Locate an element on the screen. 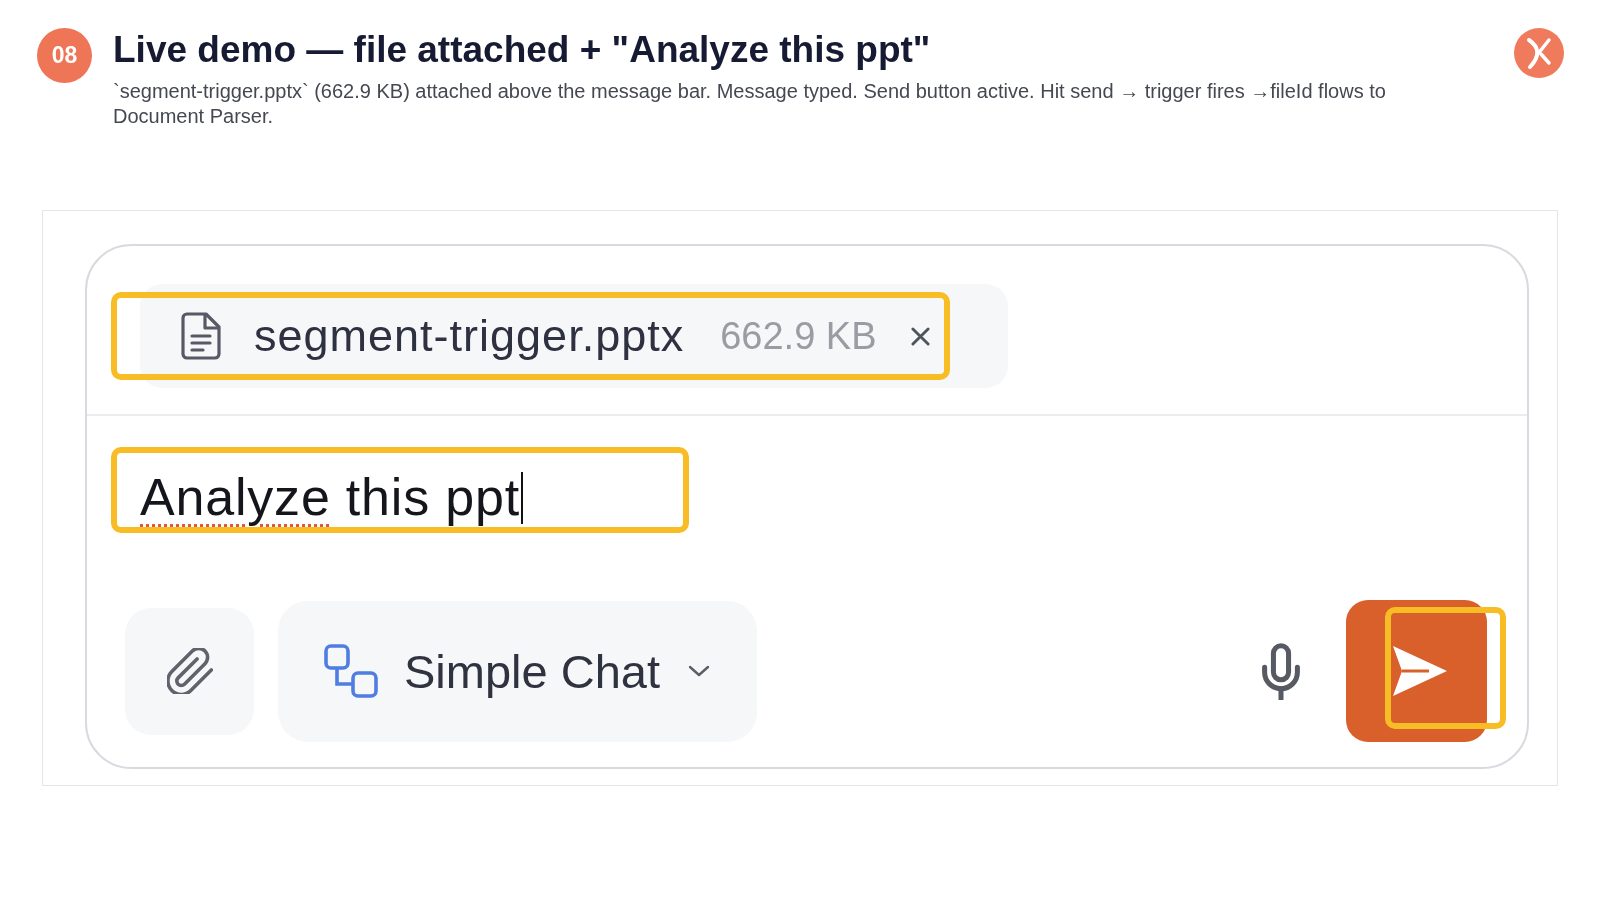 The image size is (1600, 900). step-number-badge: 08 is located at coordinates (64, 55).